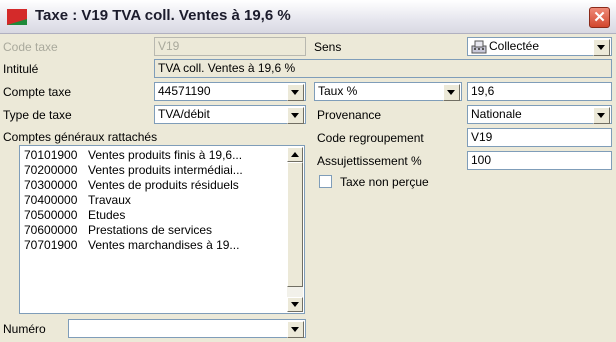  Describe the element at coordinates (496, 114) in the screenshot. I see `provenance-value: Nationale` at that location.